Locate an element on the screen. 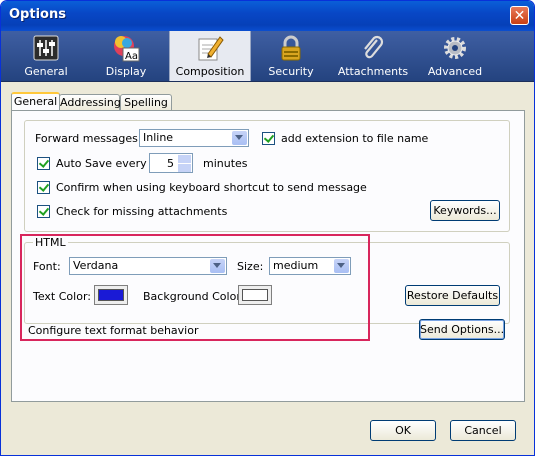  svg-text: Aa is located at coordinates (131, 56).